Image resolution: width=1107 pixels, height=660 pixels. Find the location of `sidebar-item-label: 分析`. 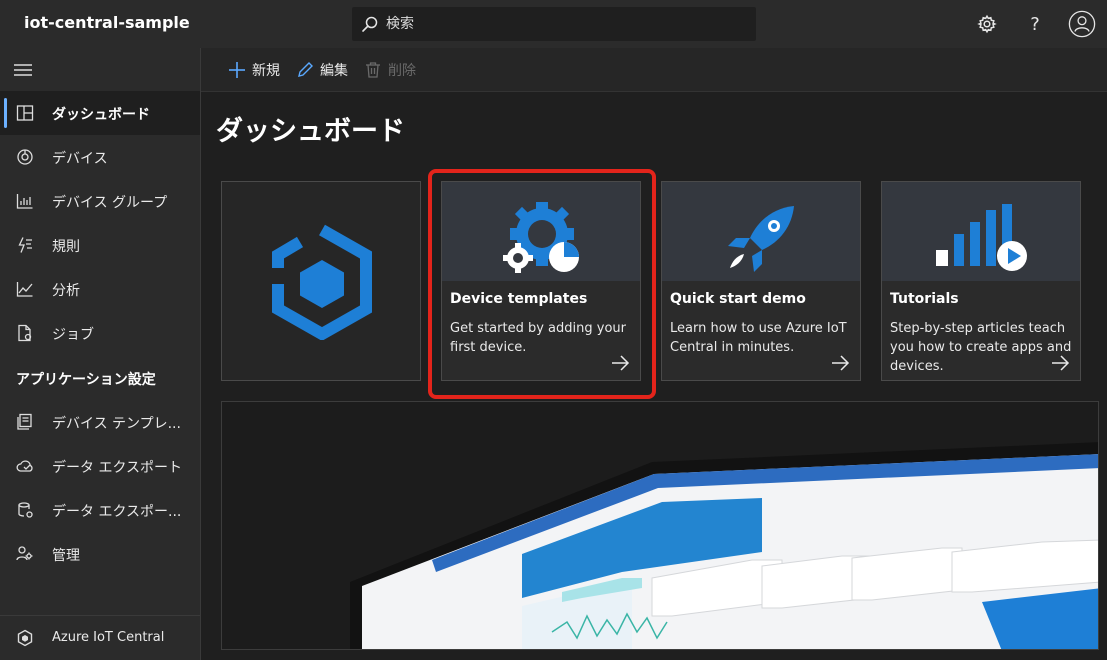

sidebar-item-label: 分析 is located at coordinates (66, 291).